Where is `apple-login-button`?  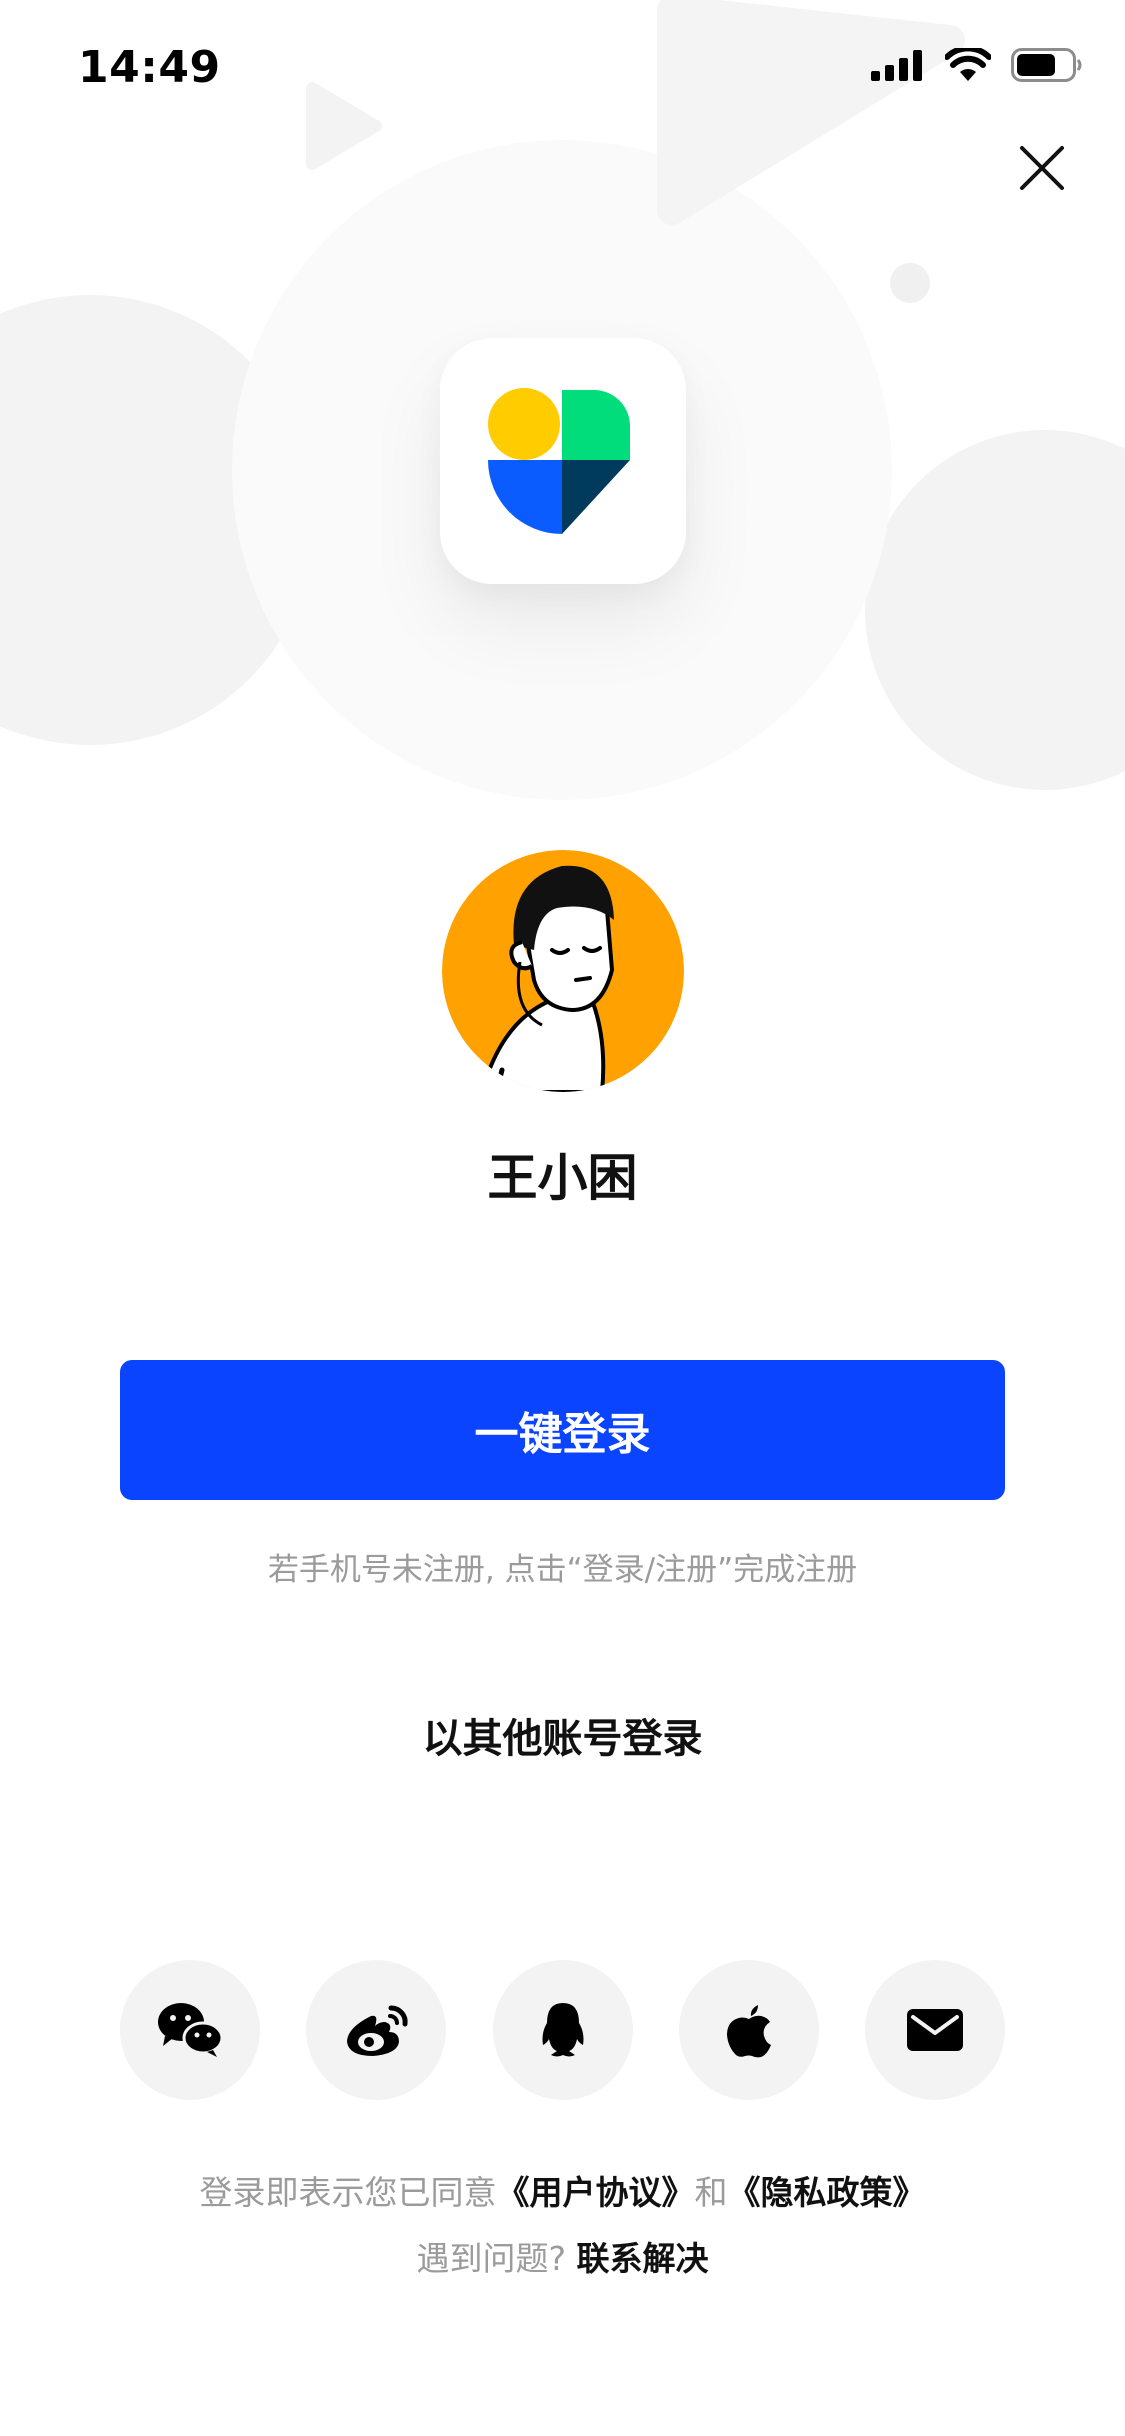 apple-login-button is located at coordinates (748, 2030).